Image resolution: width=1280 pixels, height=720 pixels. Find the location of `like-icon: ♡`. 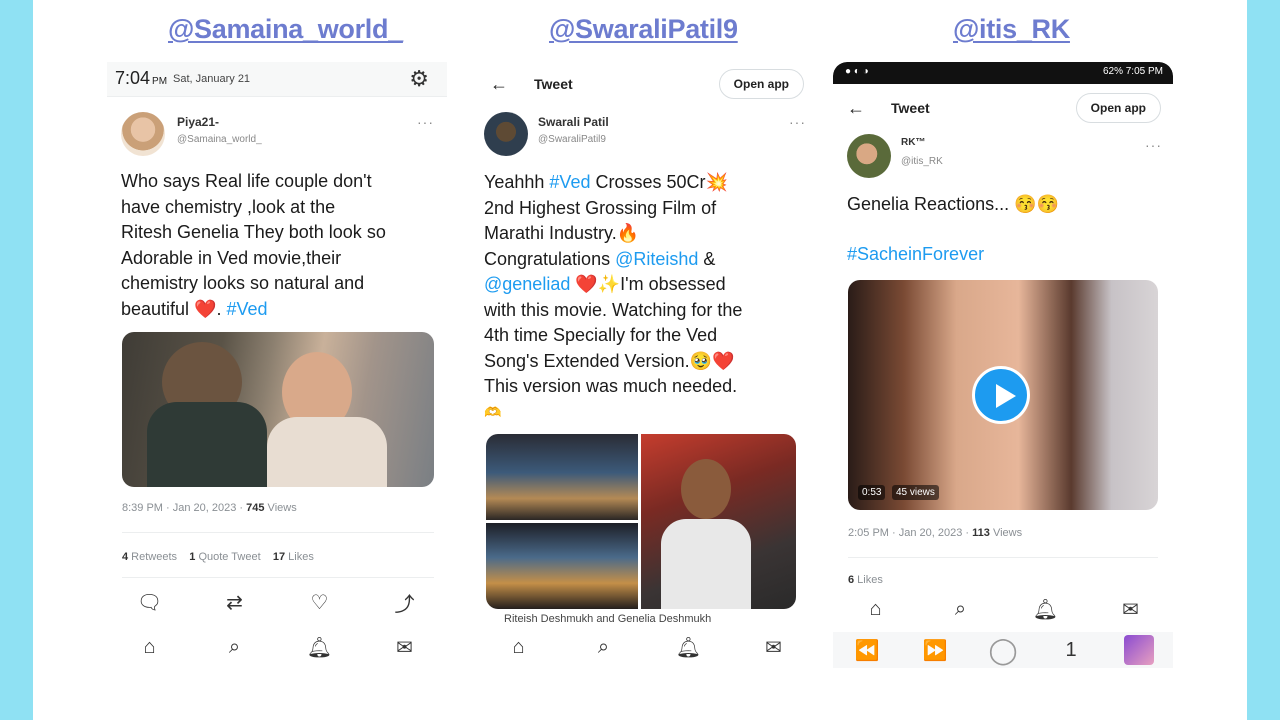

like-icon: ♡ is located at coordinates (320, 602).